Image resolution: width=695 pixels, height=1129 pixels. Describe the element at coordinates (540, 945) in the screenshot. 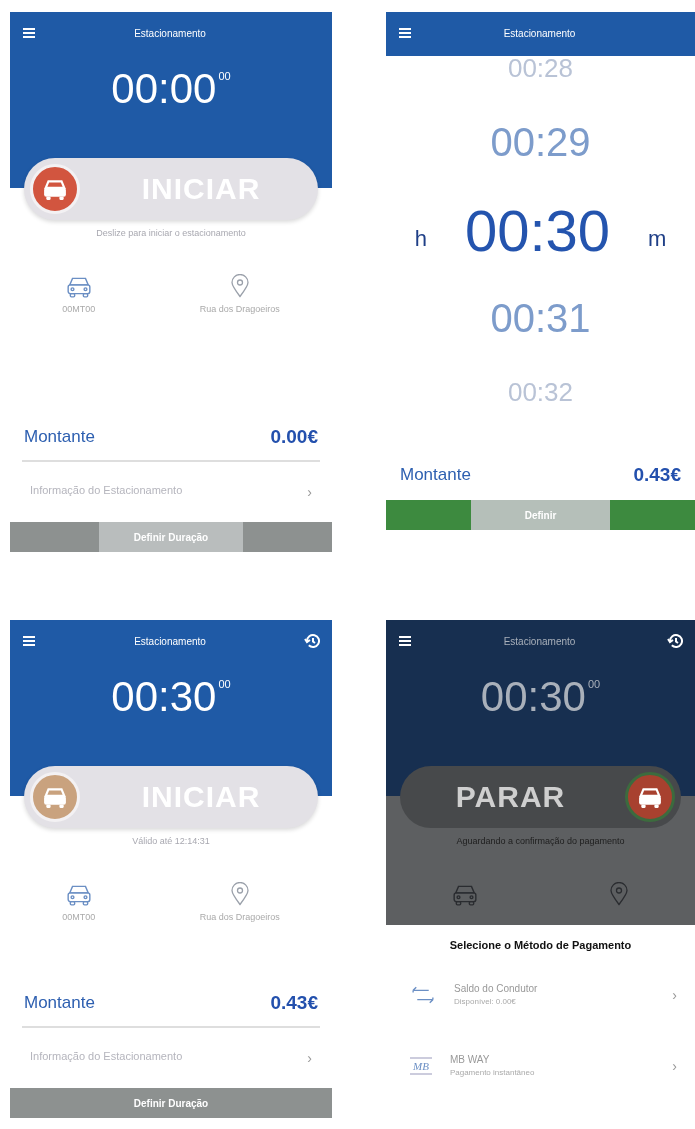

I see `sheet-title: Selecione o Método de Pagamento` at that location.